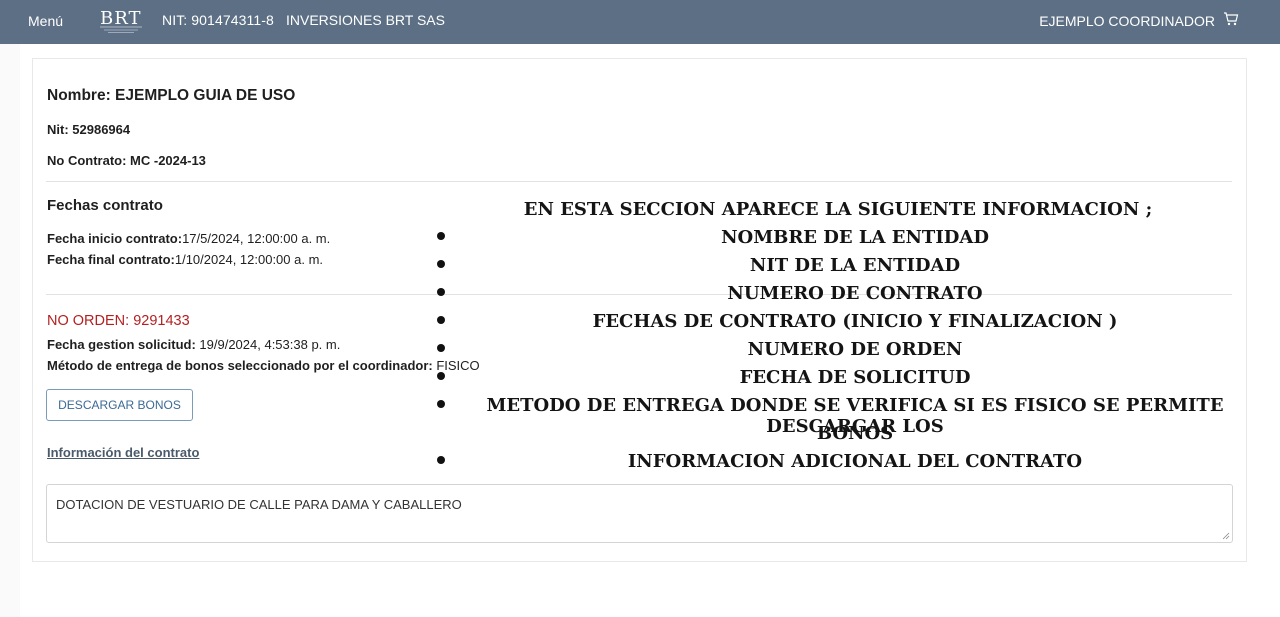 Image resolution: width=1280 pixels, height=617 pixels. Describe the element at coordinates (45, 21) in the screenshot. I see `menu-button: Menú` at that location.